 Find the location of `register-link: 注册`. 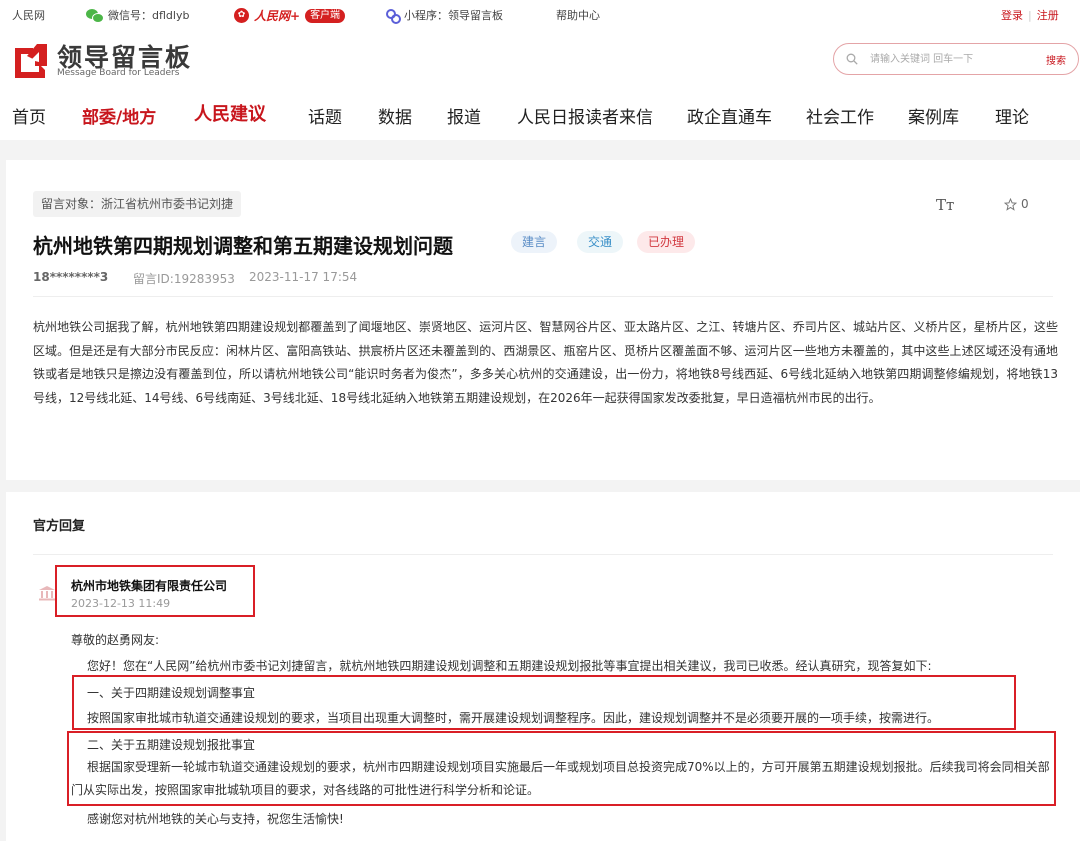

register-link: 注册 is located at coordinates (1048, 15).